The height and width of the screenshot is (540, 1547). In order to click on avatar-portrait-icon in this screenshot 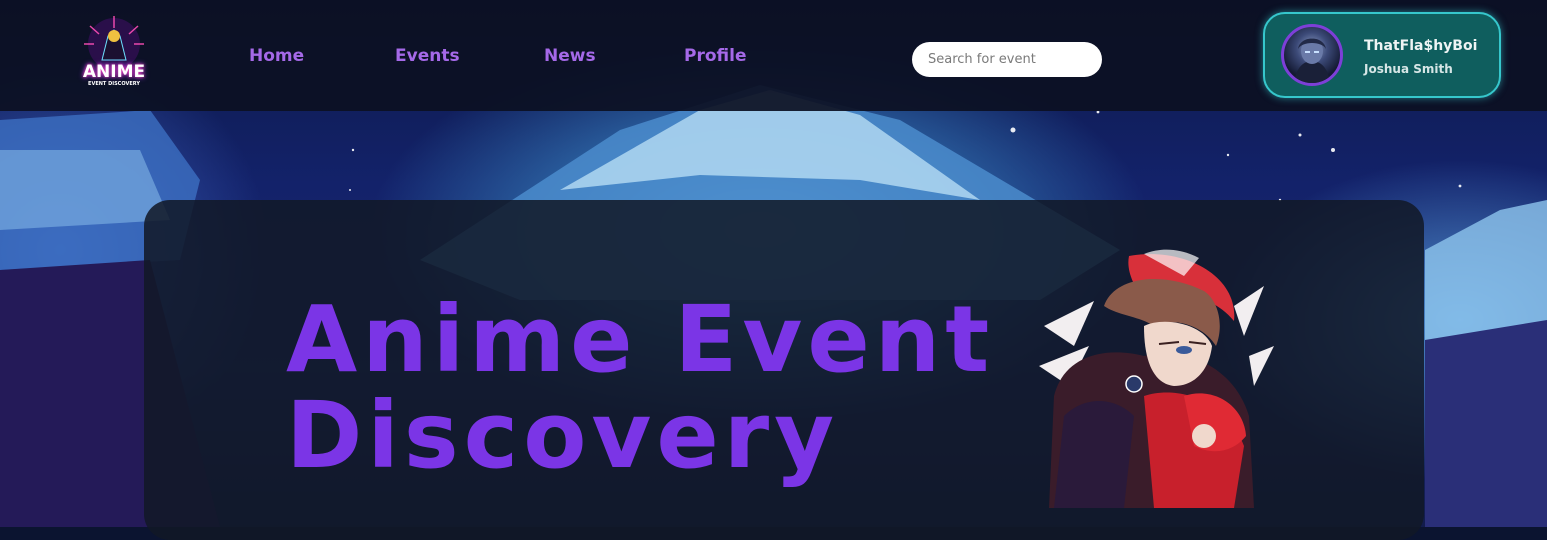, I will do `click(1312, 60)`.